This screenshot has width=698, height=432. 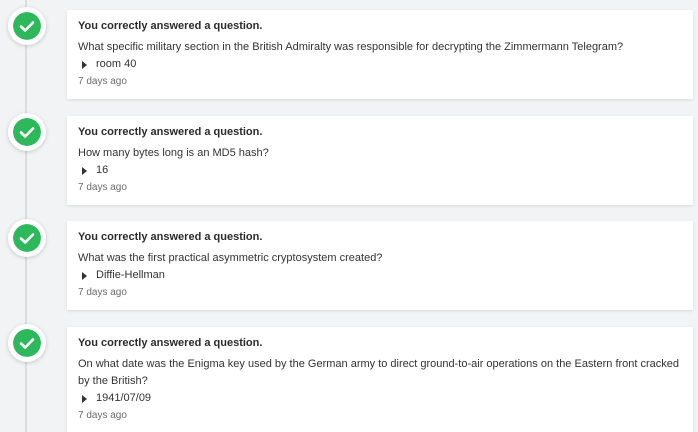 What do you see at coordinates (130, 275) in the screenshot?
I see `answer-text: Diffie-Hellman` at bounding box center [130, 275].